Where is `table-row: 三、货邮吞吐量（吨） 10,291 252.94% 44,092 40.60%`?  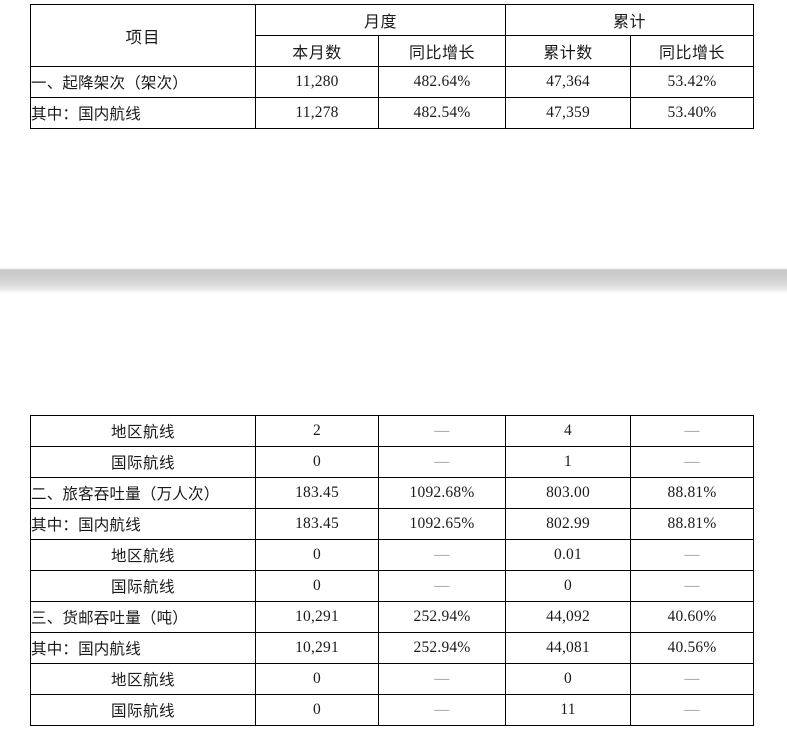 table-row: 三、货邮吞吐量（吨） 10,291 252.94% 44,092 40.60% is located at coordinates (392, 617).